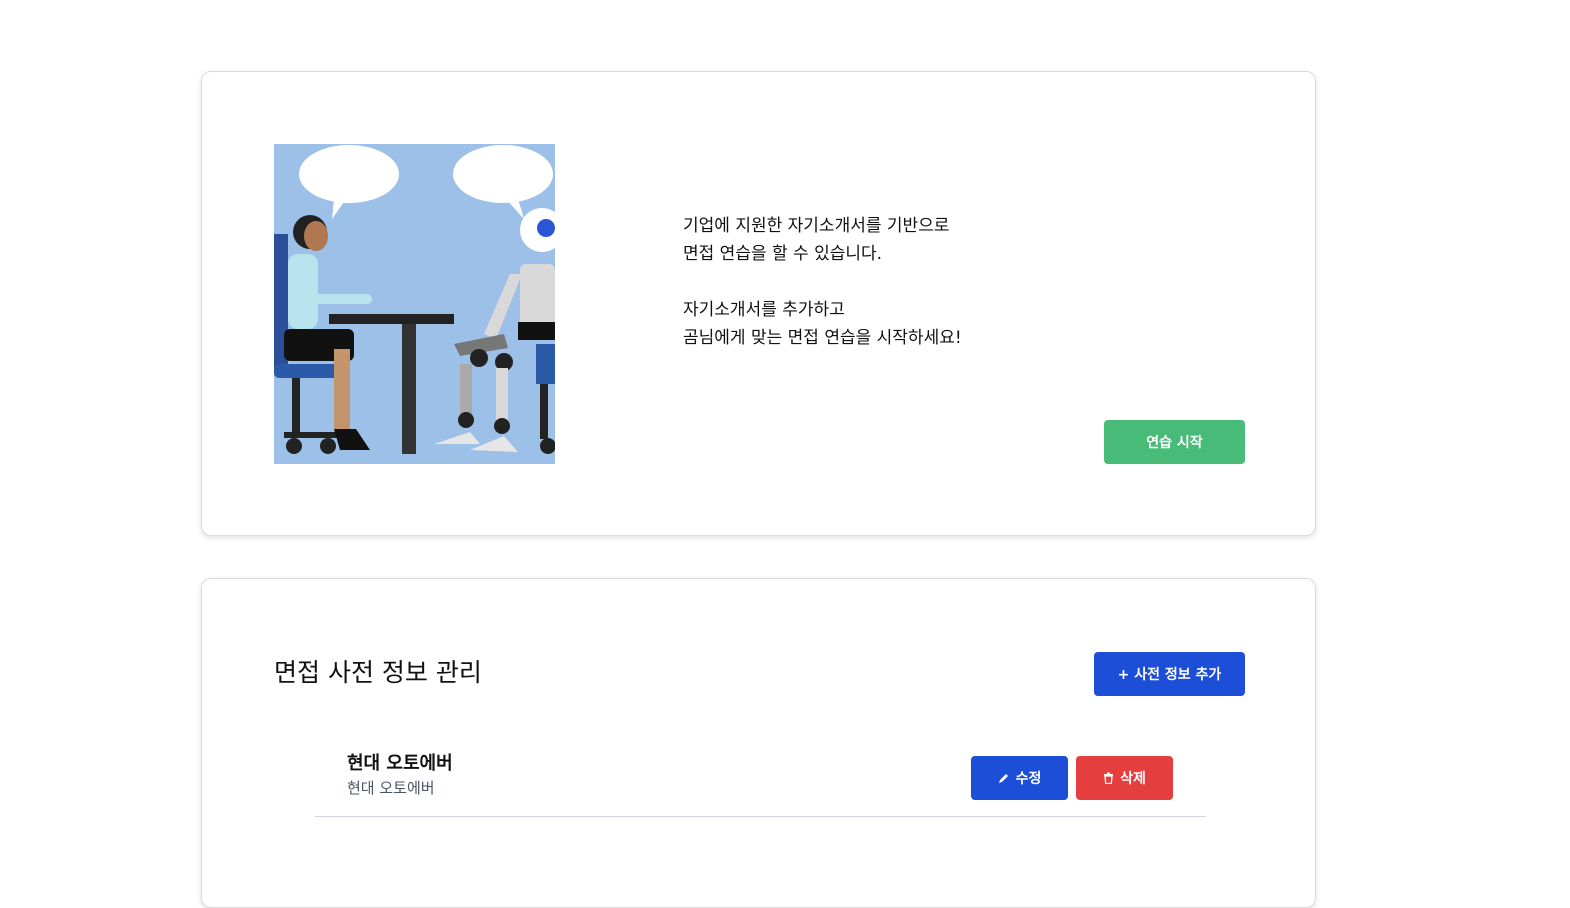 Image resolution: width=1570 pixels, height=908 pixels. Describe the element at coordinates (783, 254) in the screenshot. I see `intro-line-2: 면접 연습을 할 수 있습니다.` at that location.